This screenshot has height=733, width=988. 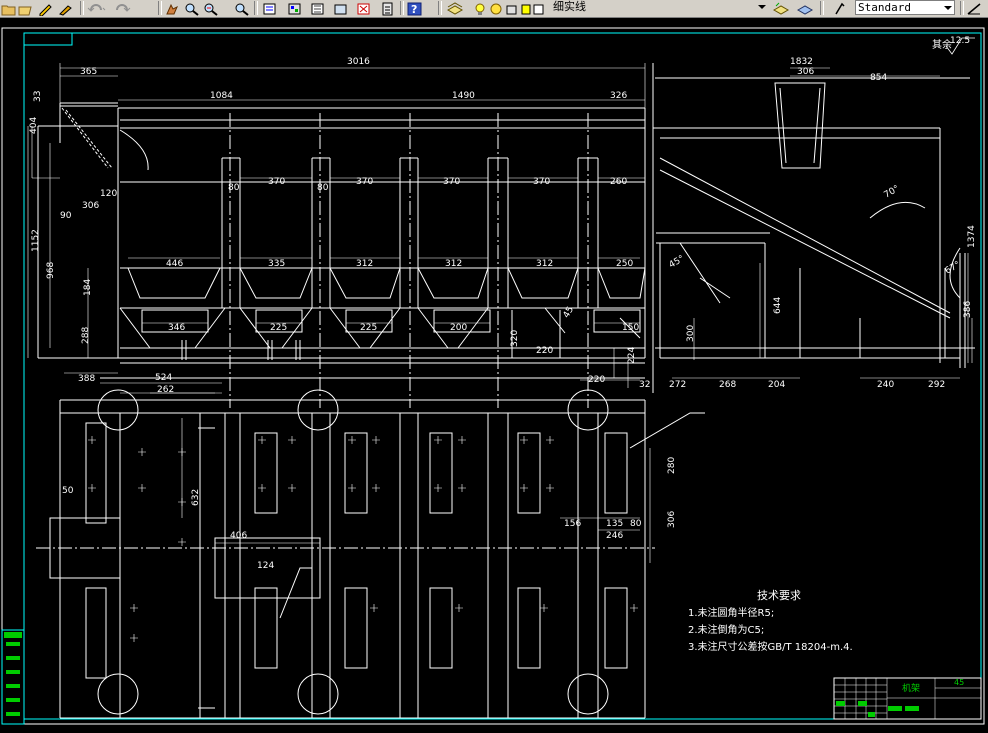 I want to click on redo-icon, so click(x=123, y=8).